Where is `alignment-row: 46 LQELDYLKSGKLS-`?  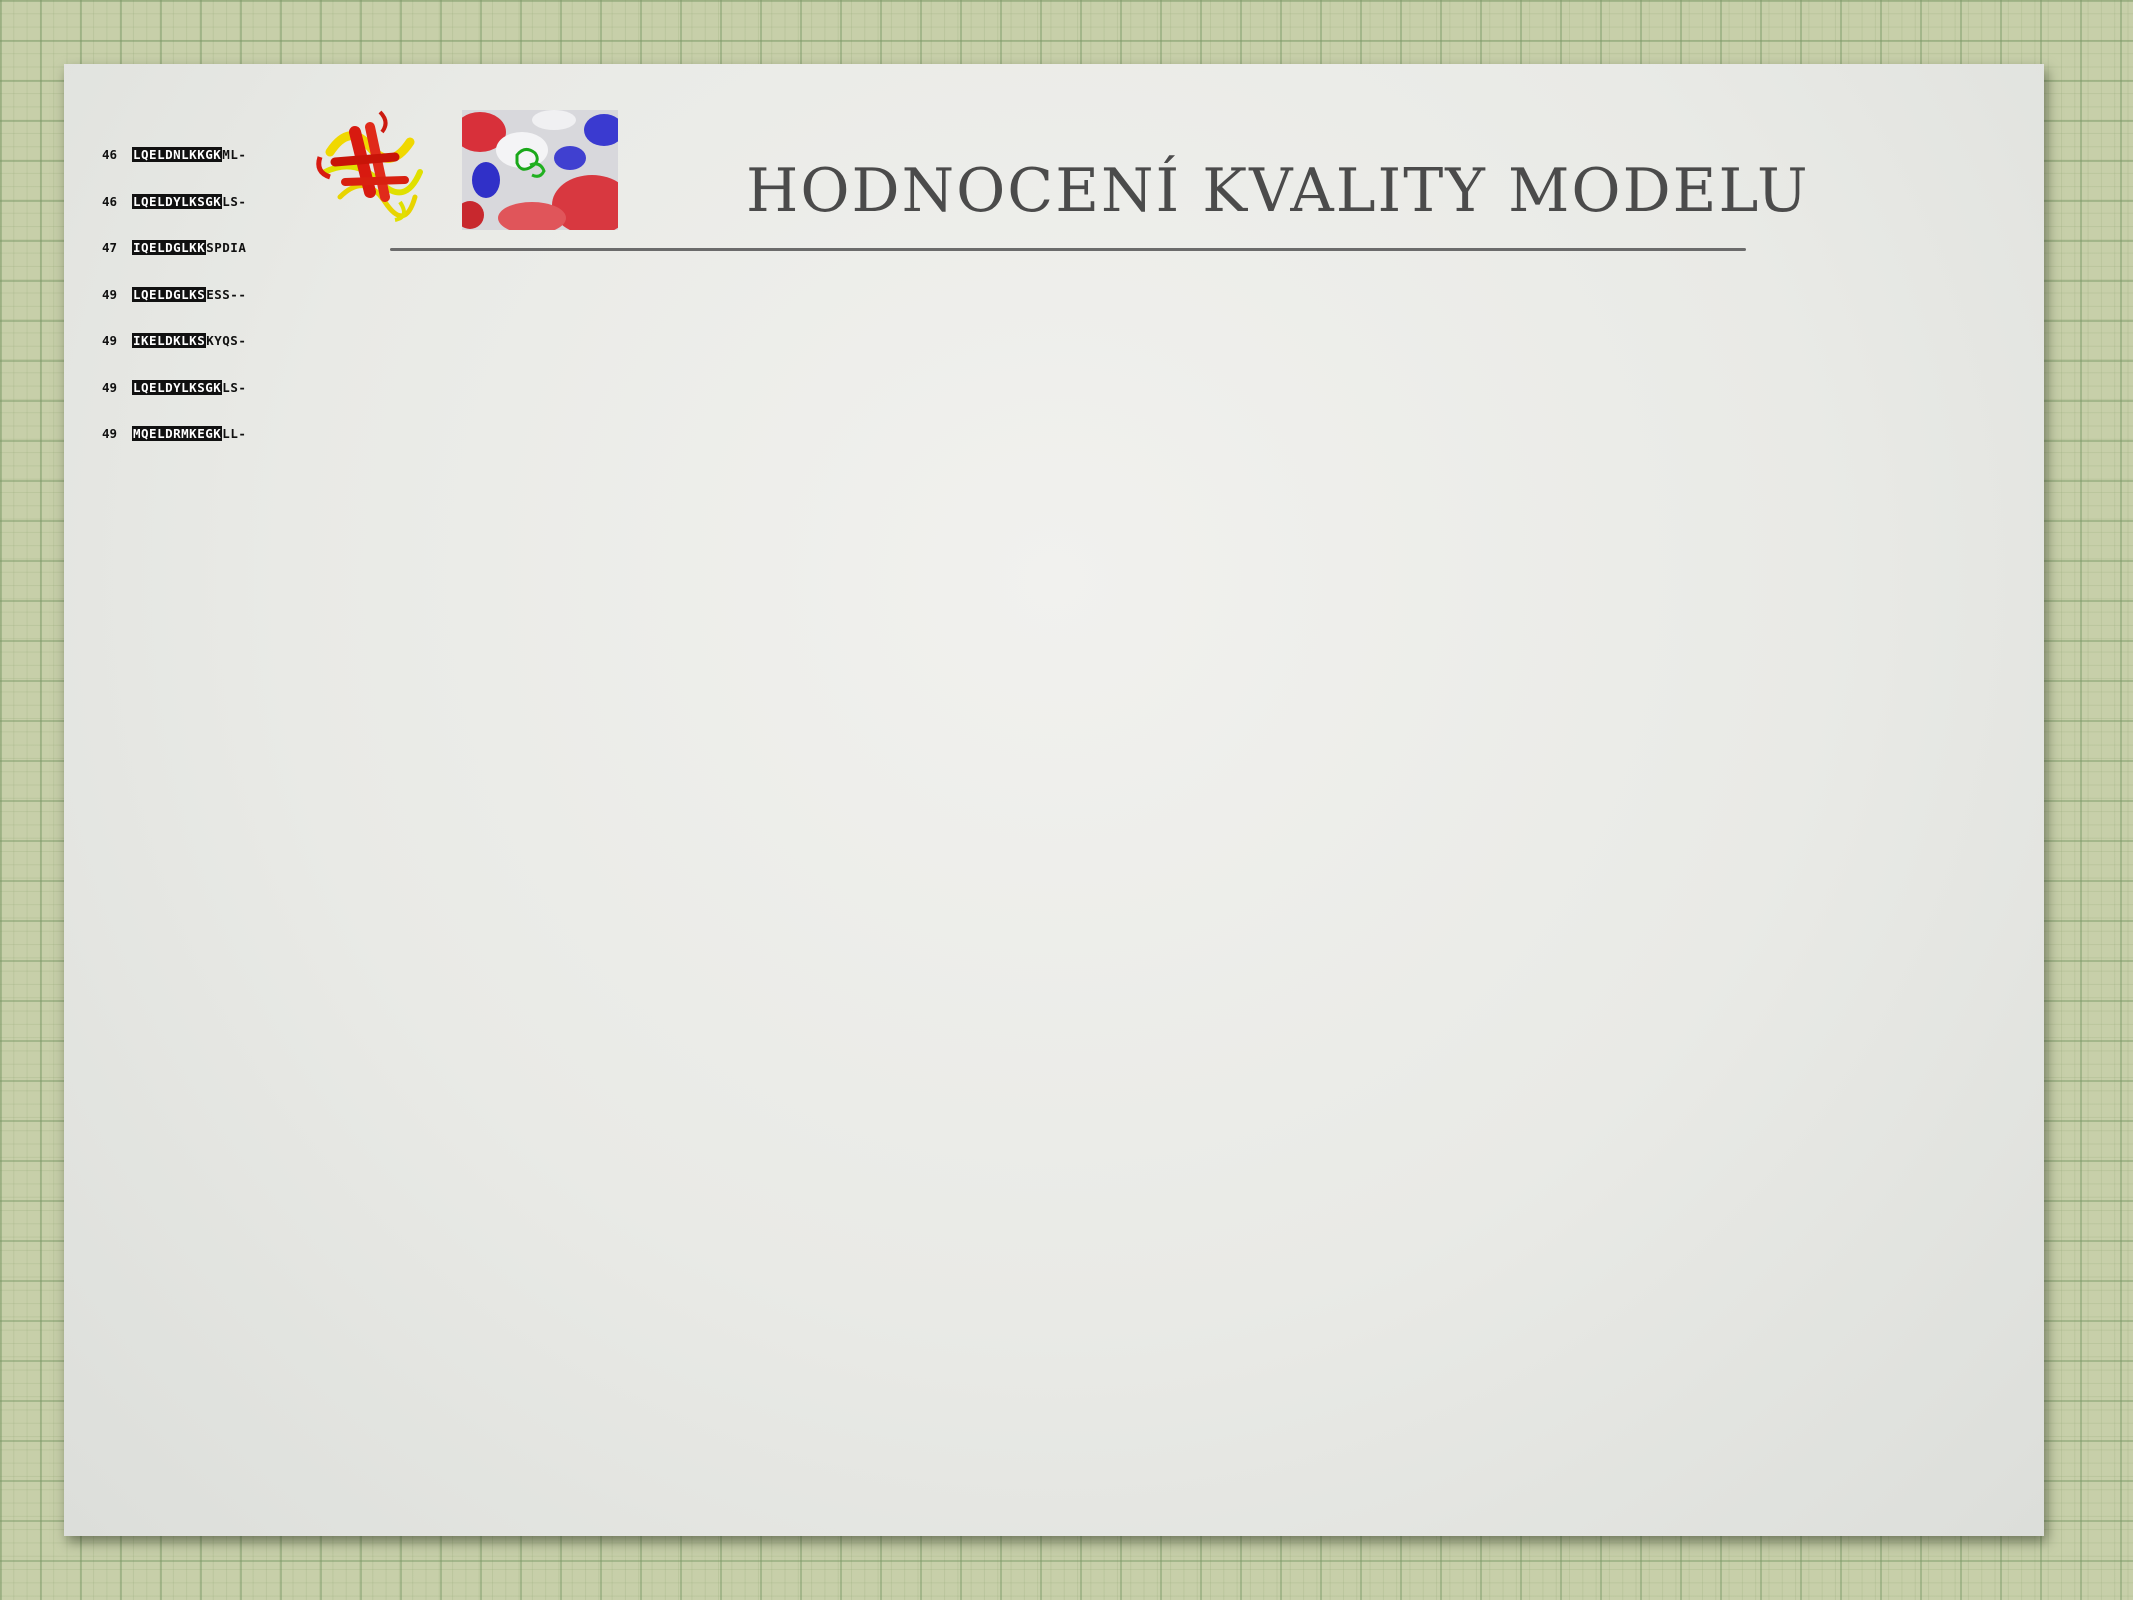 alignment-row: 46 LQELDYLKSGKLS- is located at coordinates (174, 201).